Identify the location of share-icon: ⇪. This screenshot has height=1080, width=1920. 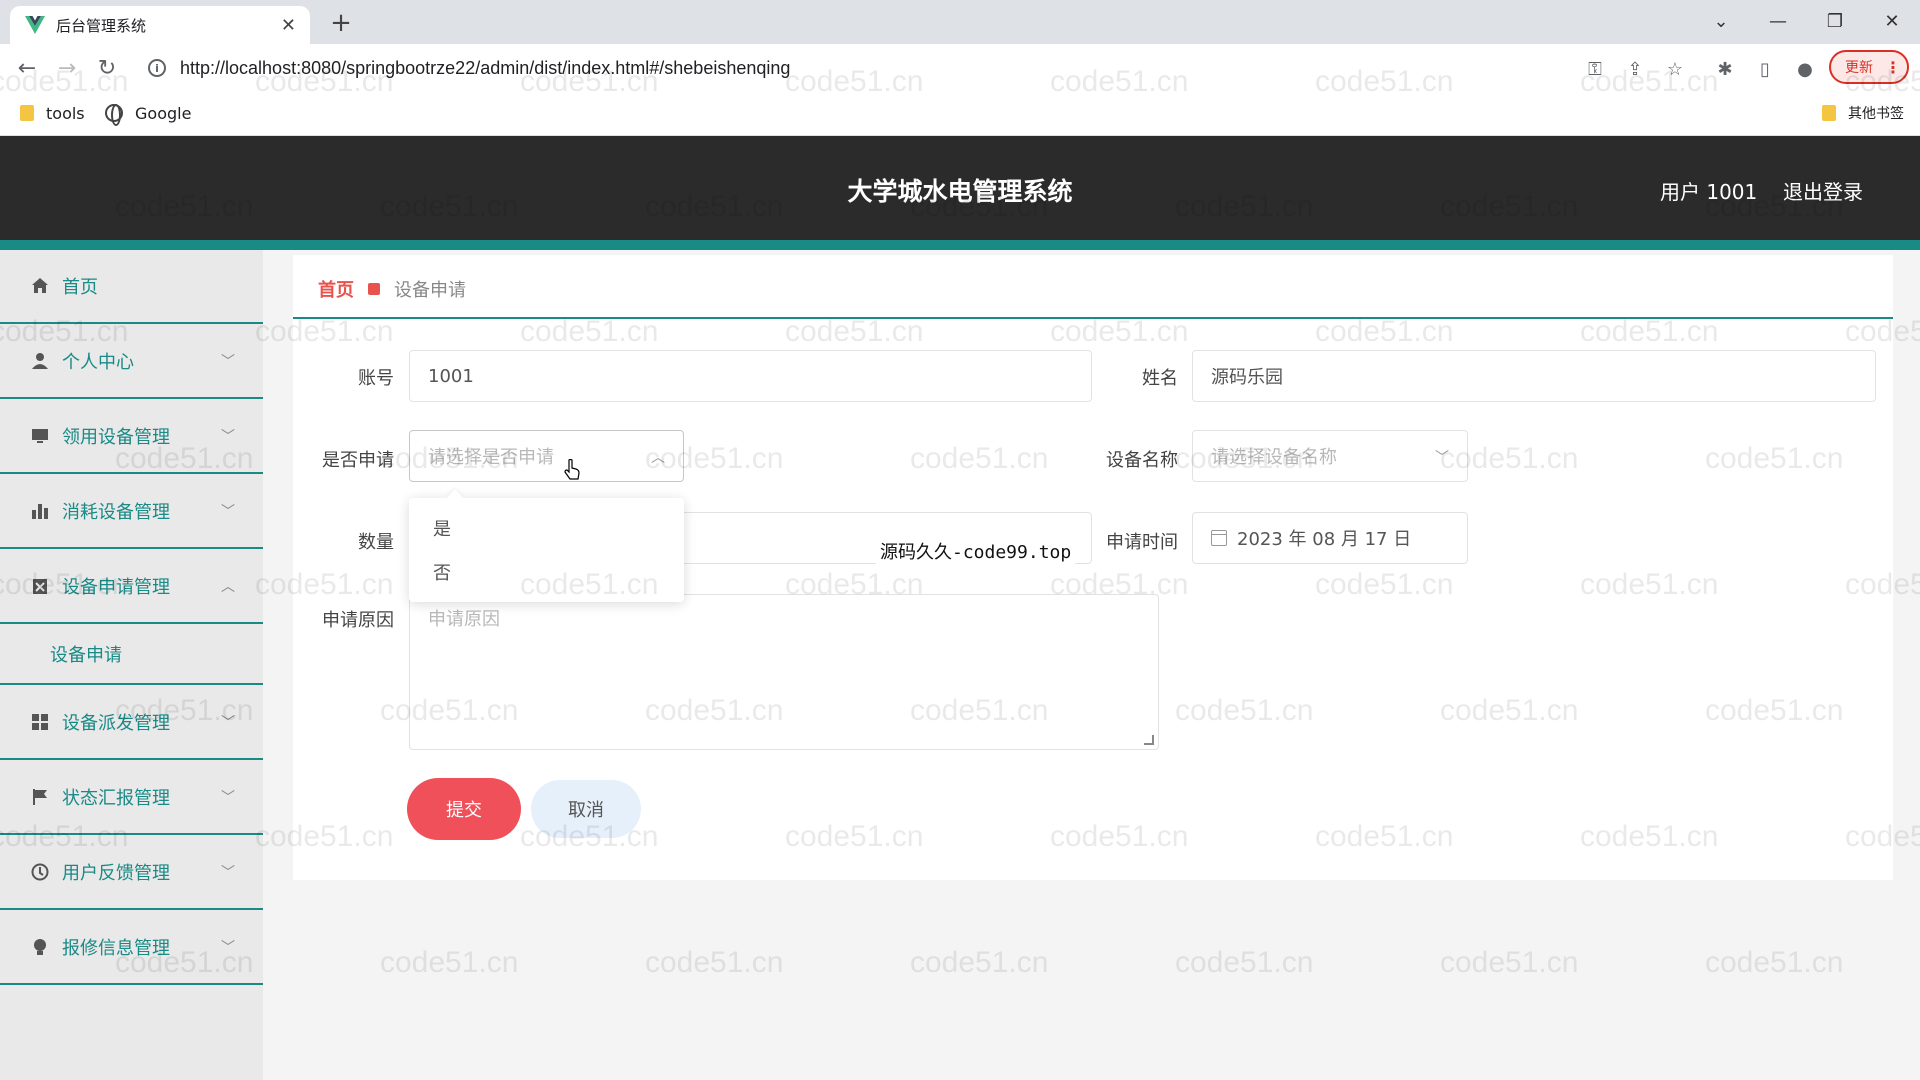
(1635, 69).